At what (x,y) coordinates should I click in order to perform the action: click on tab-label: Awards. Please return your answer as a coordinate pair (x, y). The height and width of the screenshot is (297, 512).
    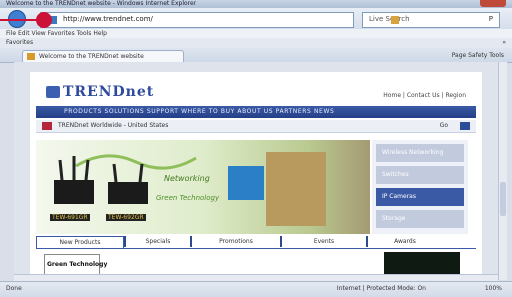
    Looking at the image, I should click on (405, 241).